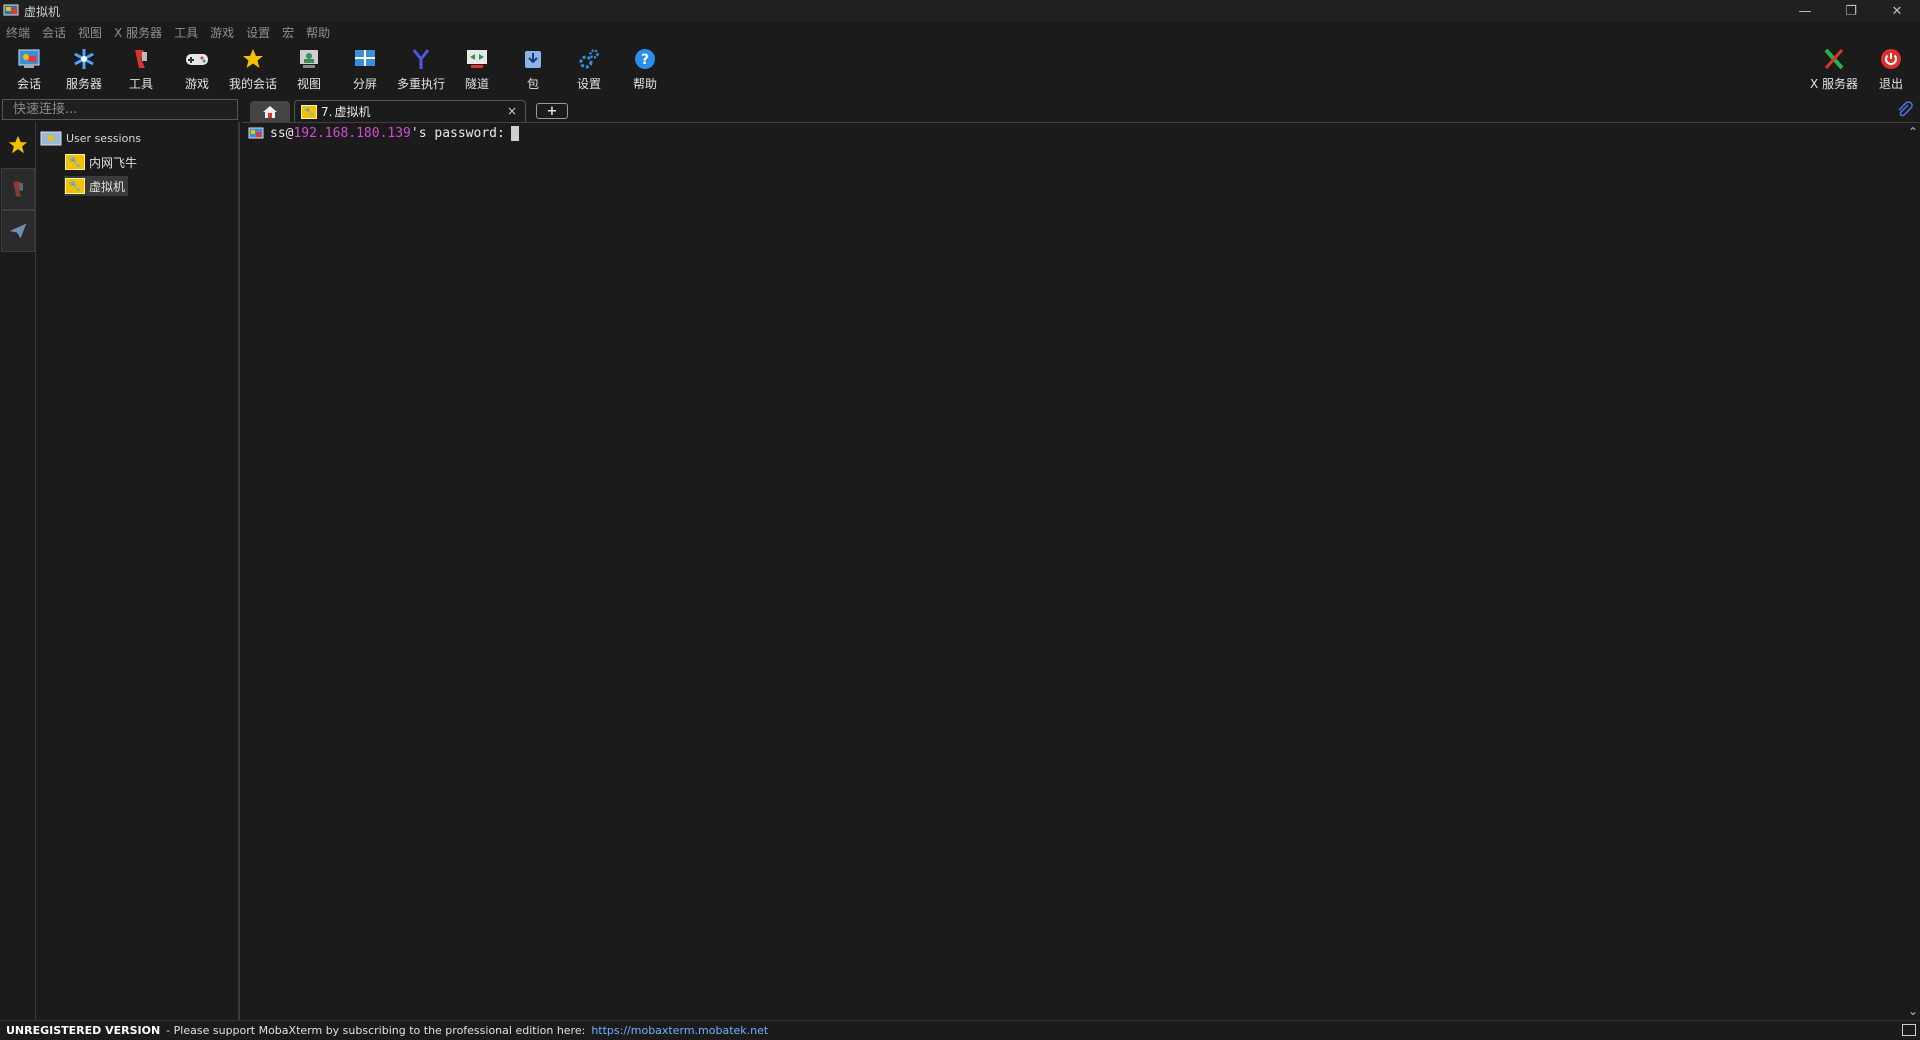 The image size is (1920, 1040). I want to click on sidebar-tab-sftp, so click(18, 231).